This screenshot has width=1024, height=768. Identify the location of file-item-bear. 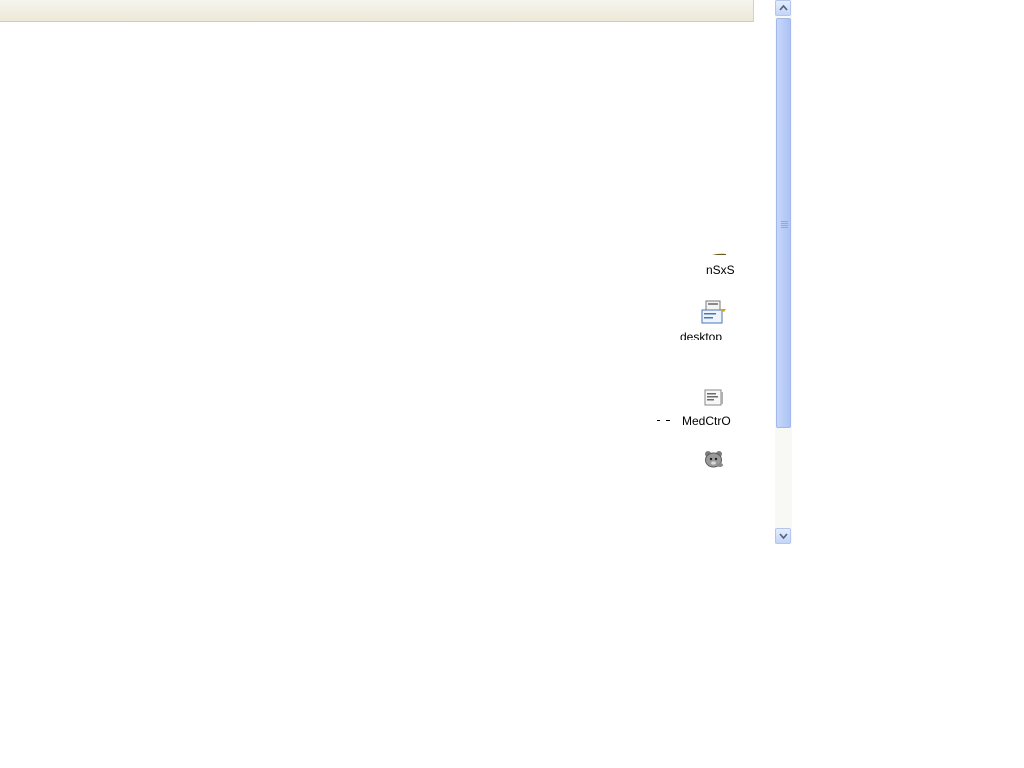
(715, 461).